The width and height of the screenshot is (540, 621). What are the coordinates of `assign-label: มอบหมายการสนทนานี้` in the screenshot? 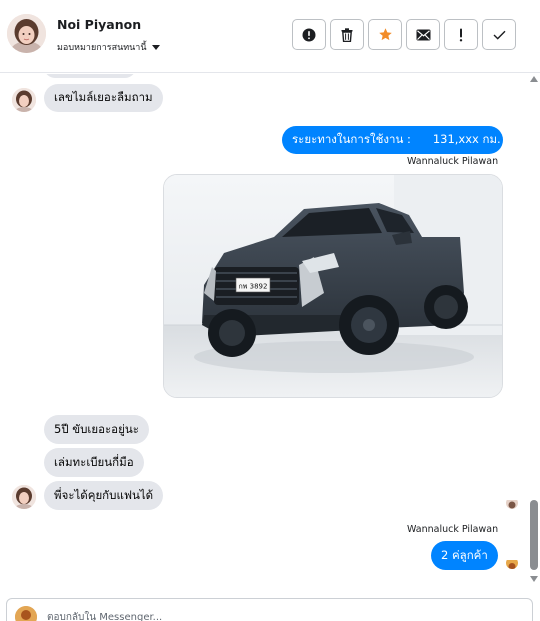 It's located at (102, 48).